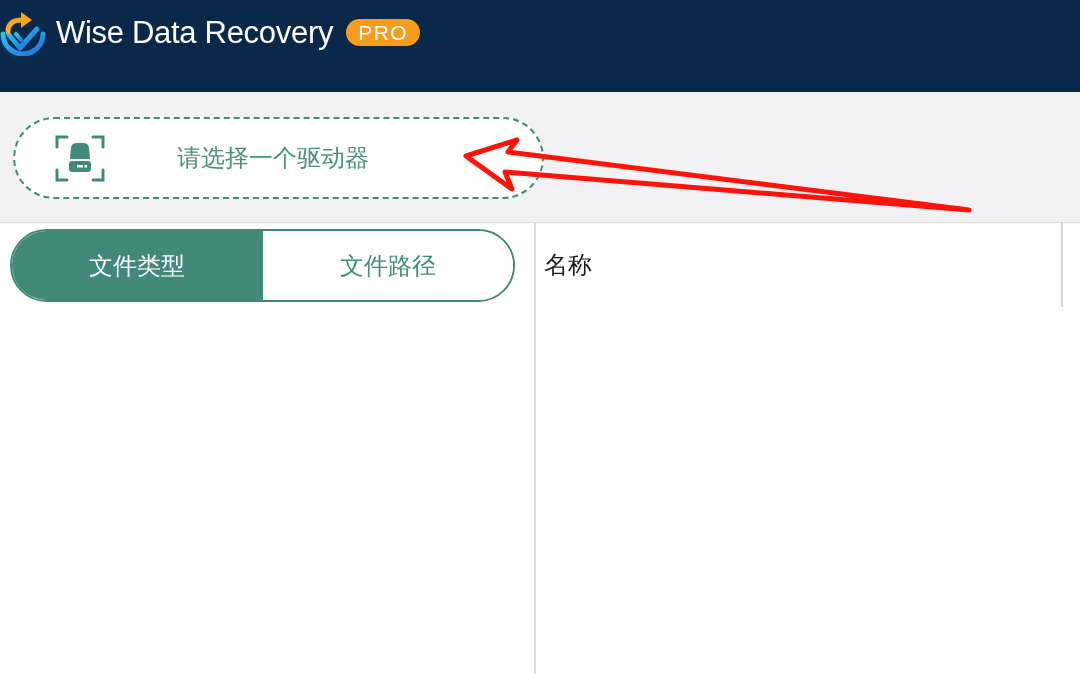 The height and width of the screenshot is (674, 1080). What do you see at coordinates (137, 265) in the screenshot?
I see `view-tab: 文件类型` at bounding box center [137, 265].